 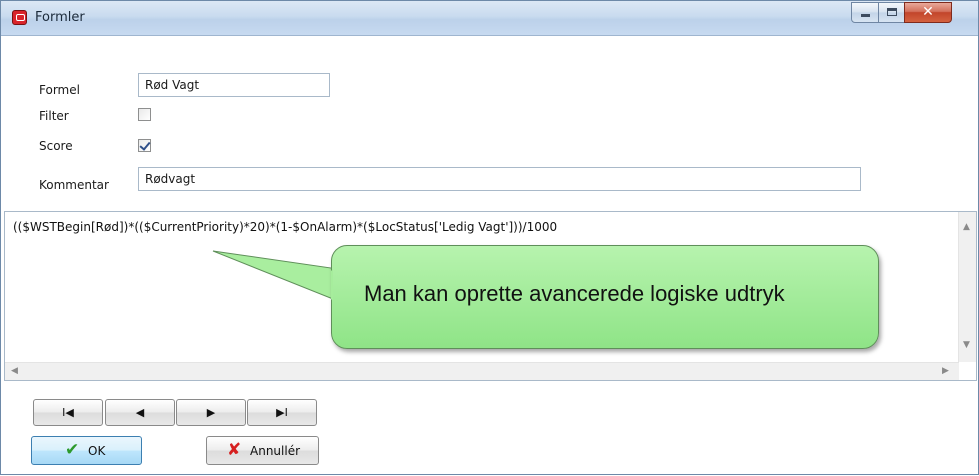 What do you see at coordinates (966, 227) in the screenshot?
I see `scroll-up-icon: ▲` at bounding box center [966, 227].